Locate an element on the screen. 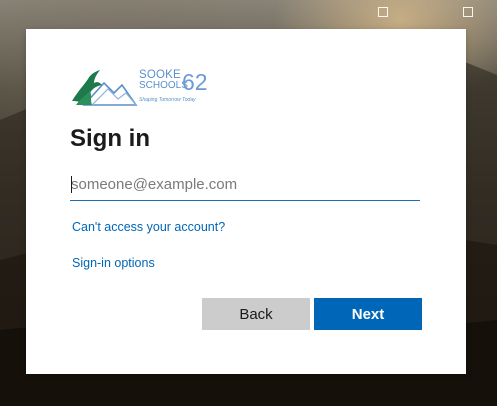  email-field is located at coordinates (245, 184).